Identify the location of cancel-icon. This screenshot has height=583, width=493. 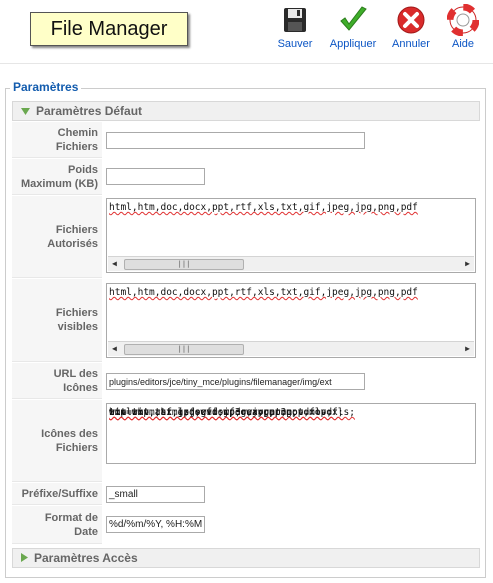
(411, 20).